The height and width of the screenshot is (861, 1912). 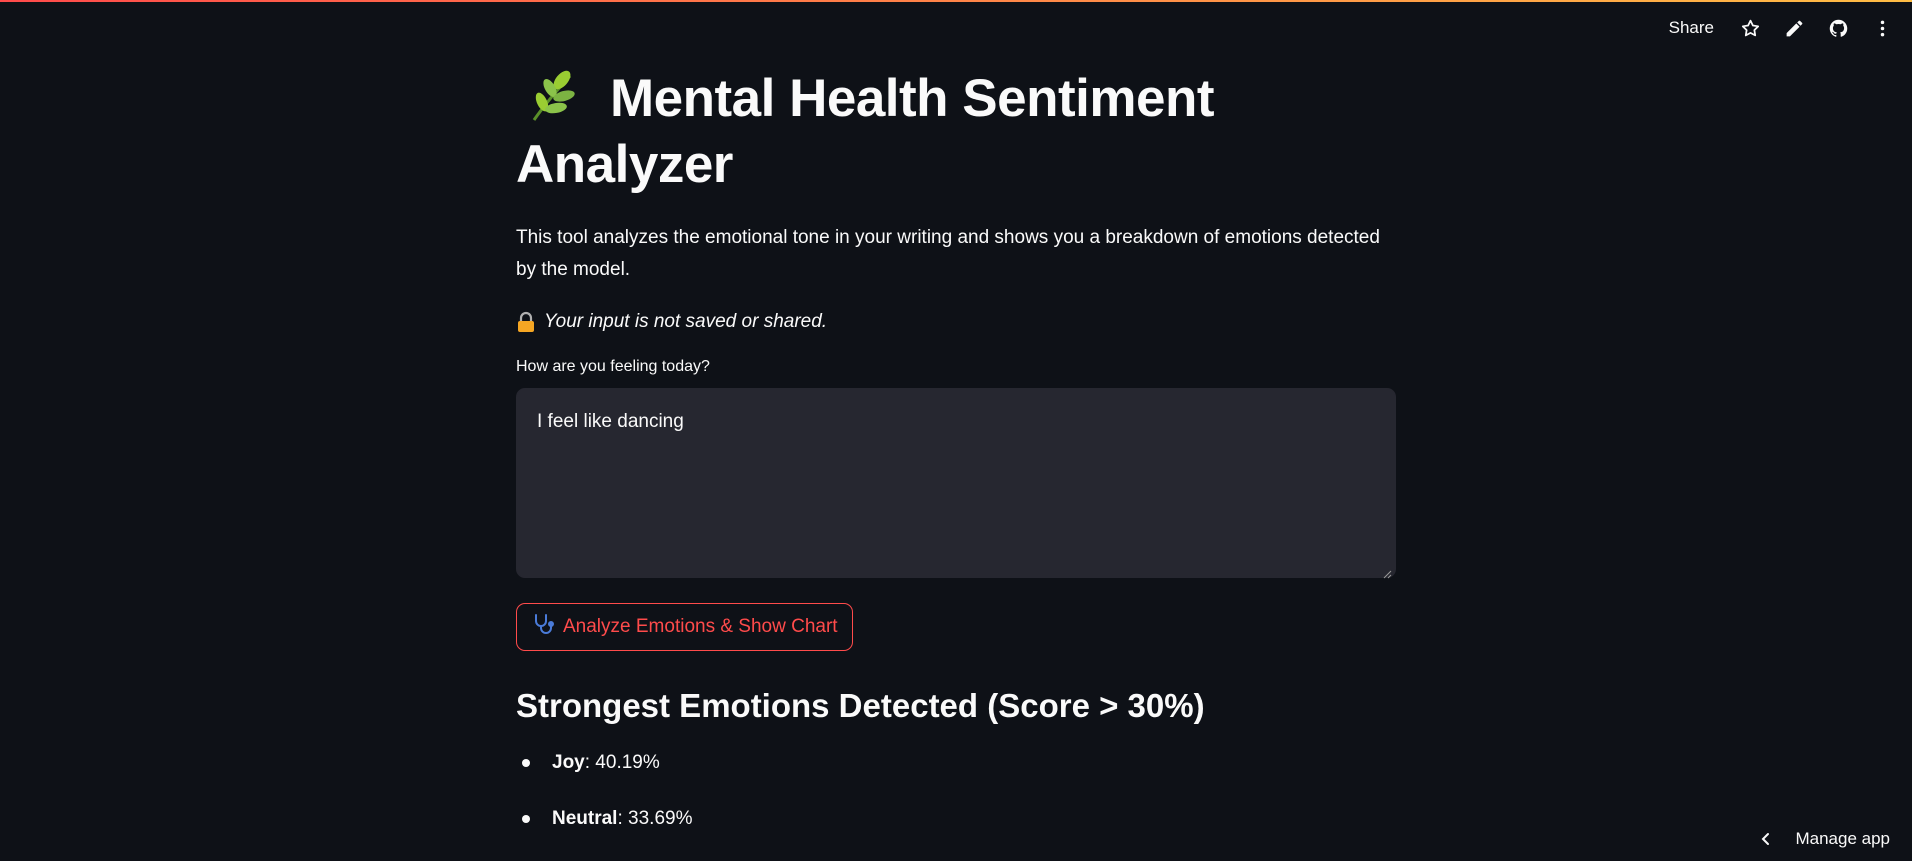 What do you see at coordinates (1882, 28) in the screenshot?
I see `more-vertical-icon` at bounding box center [1882, 28].